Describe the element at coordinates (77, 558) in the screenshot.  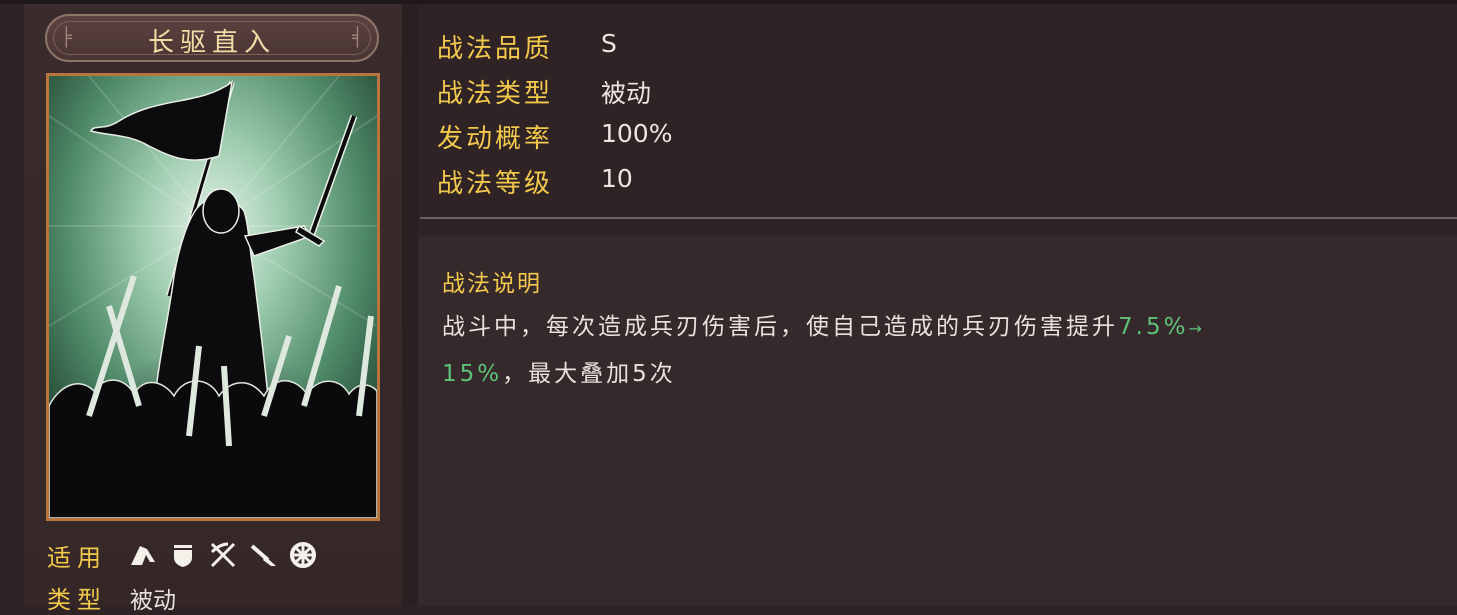
I see `apply-label: 适用` at that location.